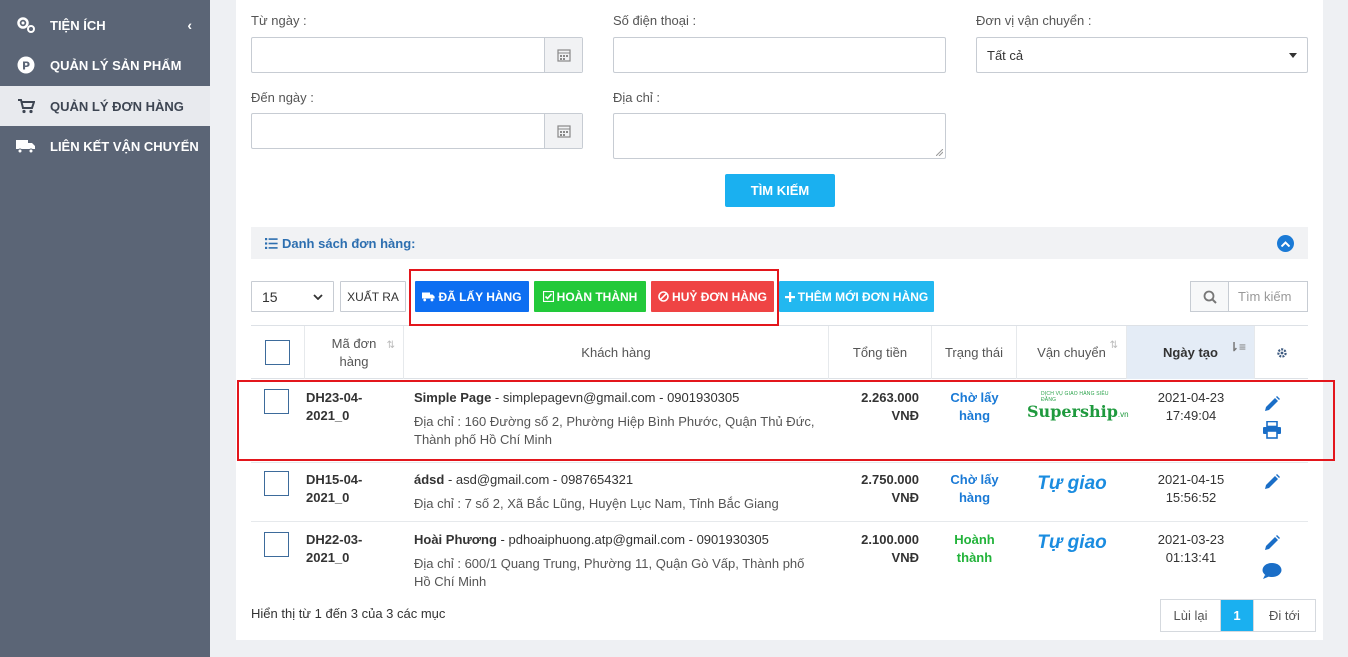 Image resolution: width=1348 pixels, height=657 pixels. What do you see at coordinates (655, 20) in the screenshot?
I see `phone-label: Số điện thoại :` at bounding box center [655, 20].